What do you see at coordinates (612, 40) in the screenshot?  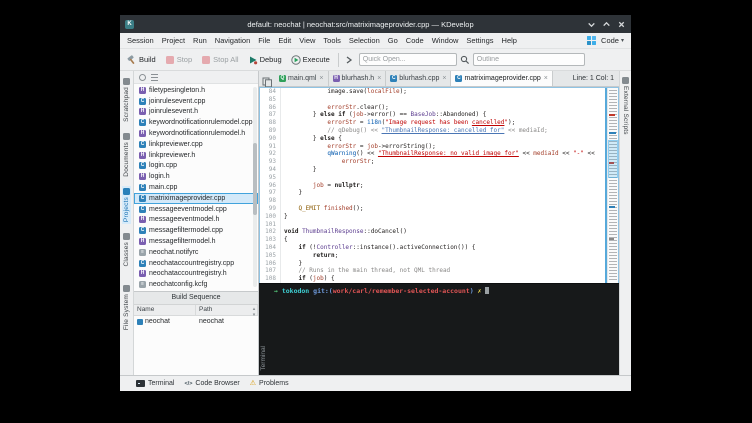 I see `area-switcher: Code ▾` at bounding box center [612, 40].